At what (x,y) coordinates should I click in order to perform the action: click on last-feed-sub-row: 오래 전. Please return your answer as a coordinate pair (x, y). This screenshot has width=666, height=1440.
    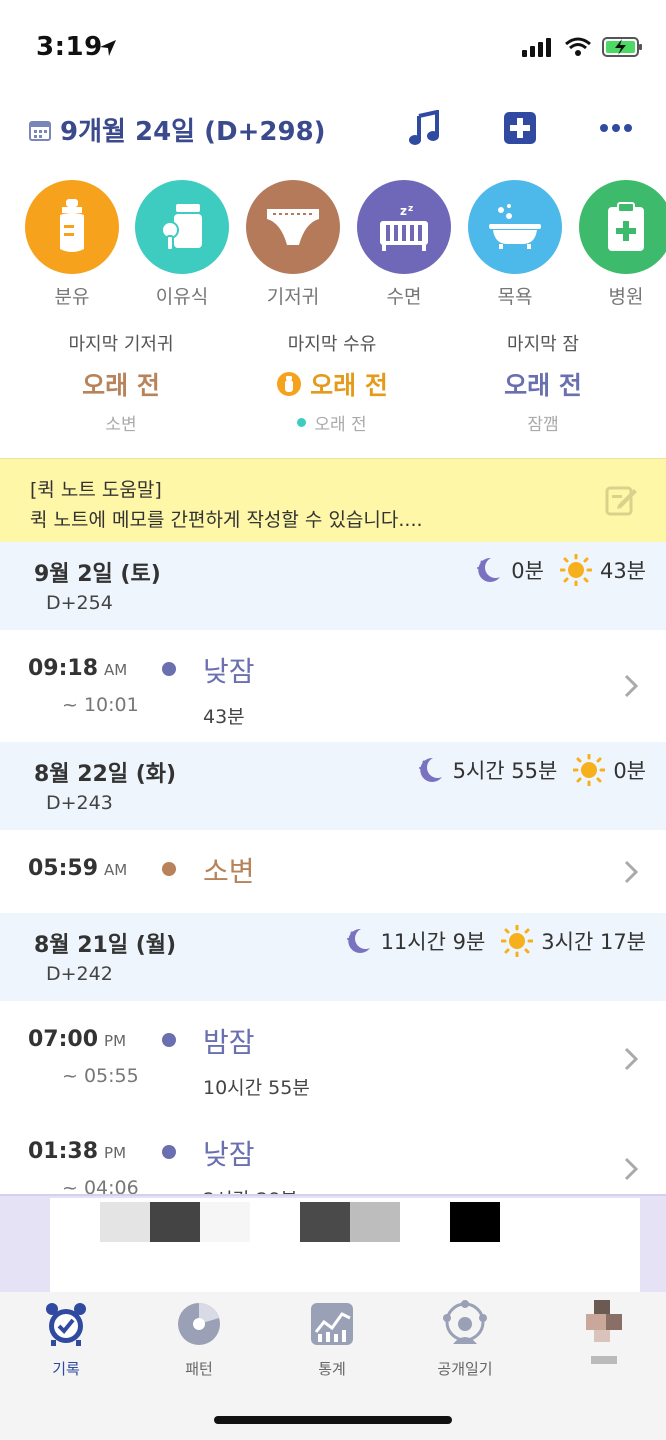
    Looking at the image, I should click on (332, 422).